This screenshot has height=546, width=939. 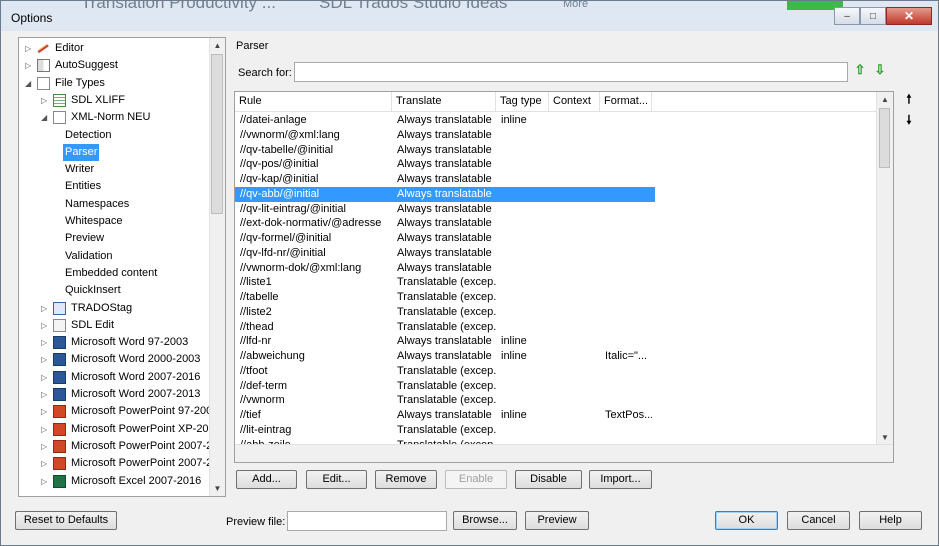 I want to click on grid-scroll-up-icon: ▲, so click(x=885, y=99).